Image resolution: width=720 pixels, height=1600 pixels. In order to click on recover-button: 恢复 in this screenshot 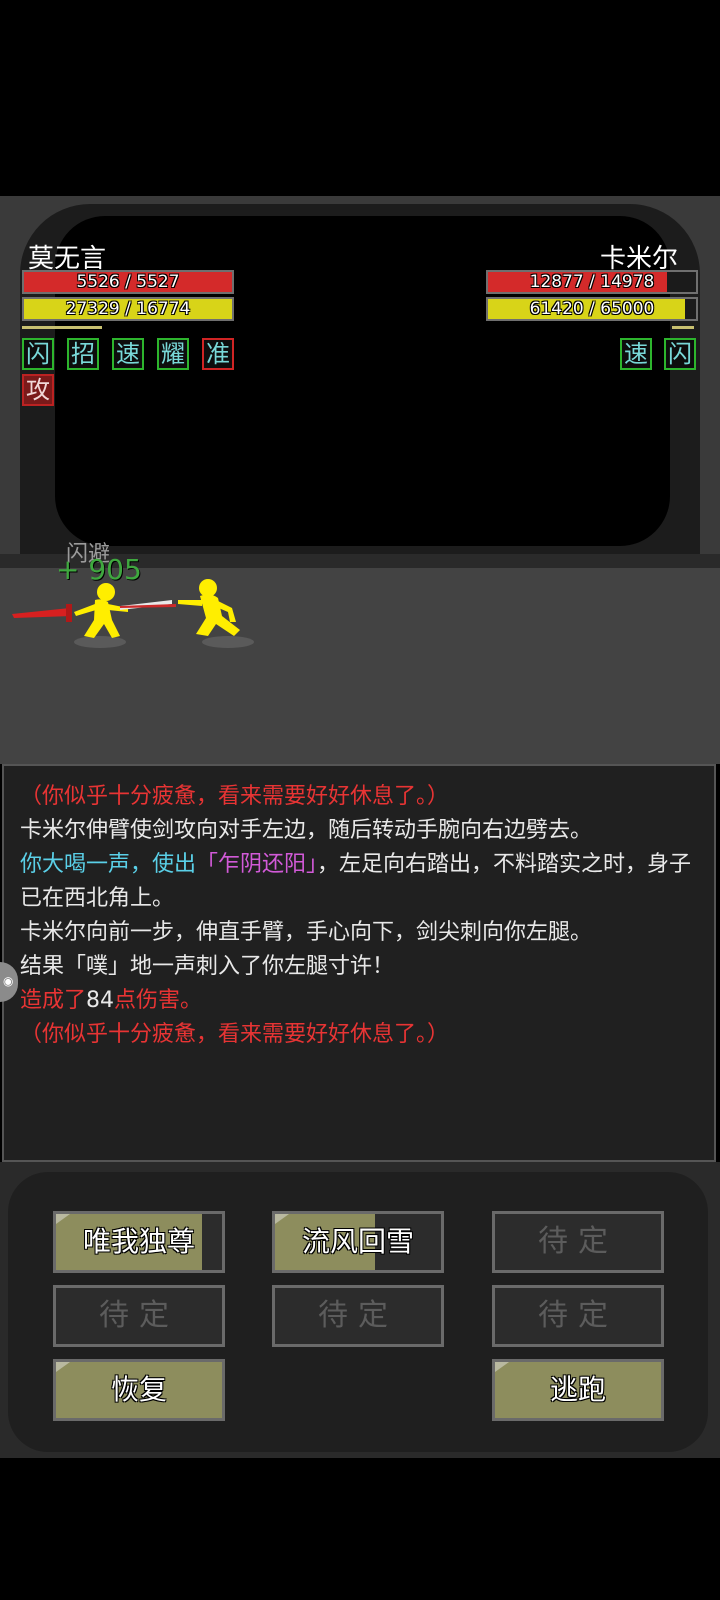, I will do `click(139, 1390)`.